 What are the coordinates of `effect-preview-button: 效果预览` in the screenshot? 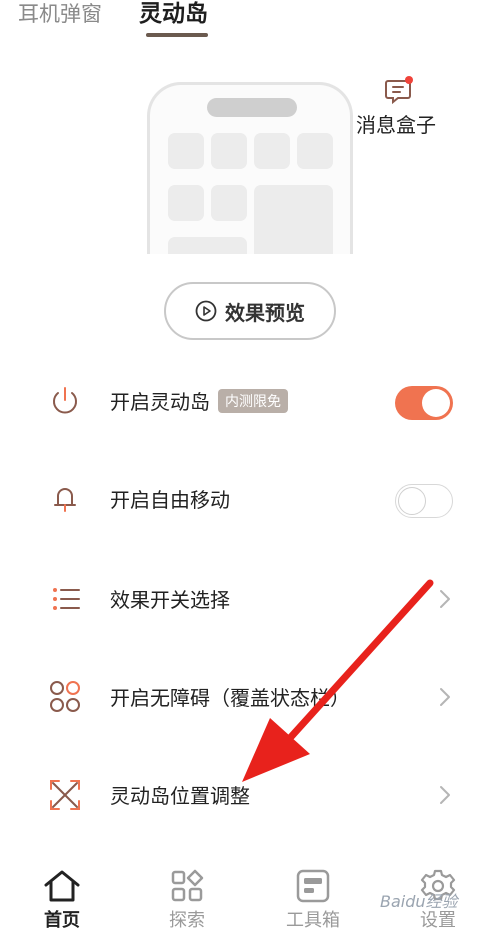 It's located at (250, 311).